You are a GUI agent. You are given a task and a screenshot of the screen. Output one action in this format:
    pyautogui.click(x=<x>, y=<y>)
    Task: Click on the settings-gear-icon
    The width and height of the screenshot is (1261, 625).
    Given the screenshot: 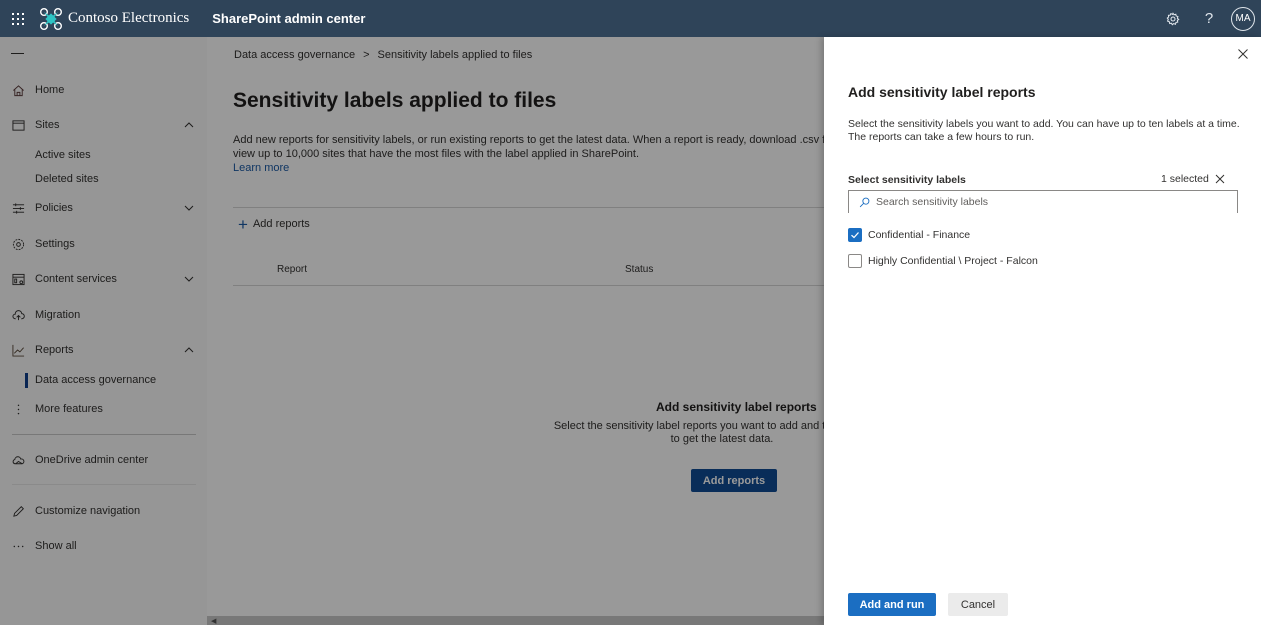 What is the action you would take?
    pyautogui.click(x=1173, y=18)
    